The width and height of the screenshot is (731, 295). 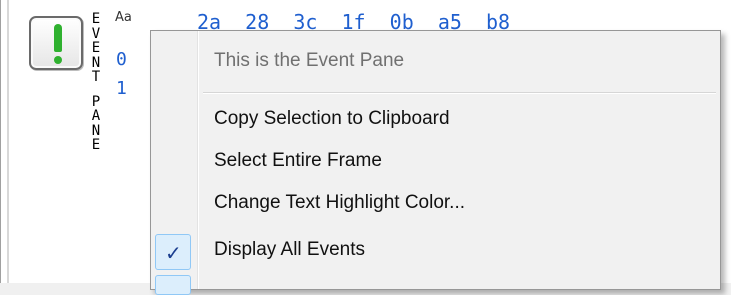 What do you see at coordinates (8, 141) in the screenshot?
I see `pane-frame` at bounding box center [8, 141].